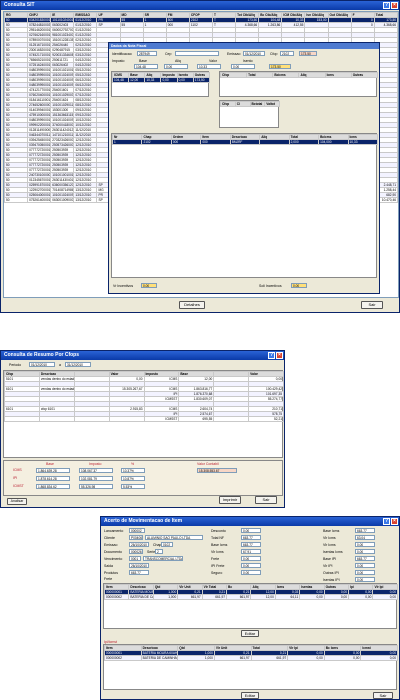  What do you see at coordinates (217, 470) in the screenshot?
I see `valor-contabil-field: 15.308.553,67` at bounding box center [217, 470].